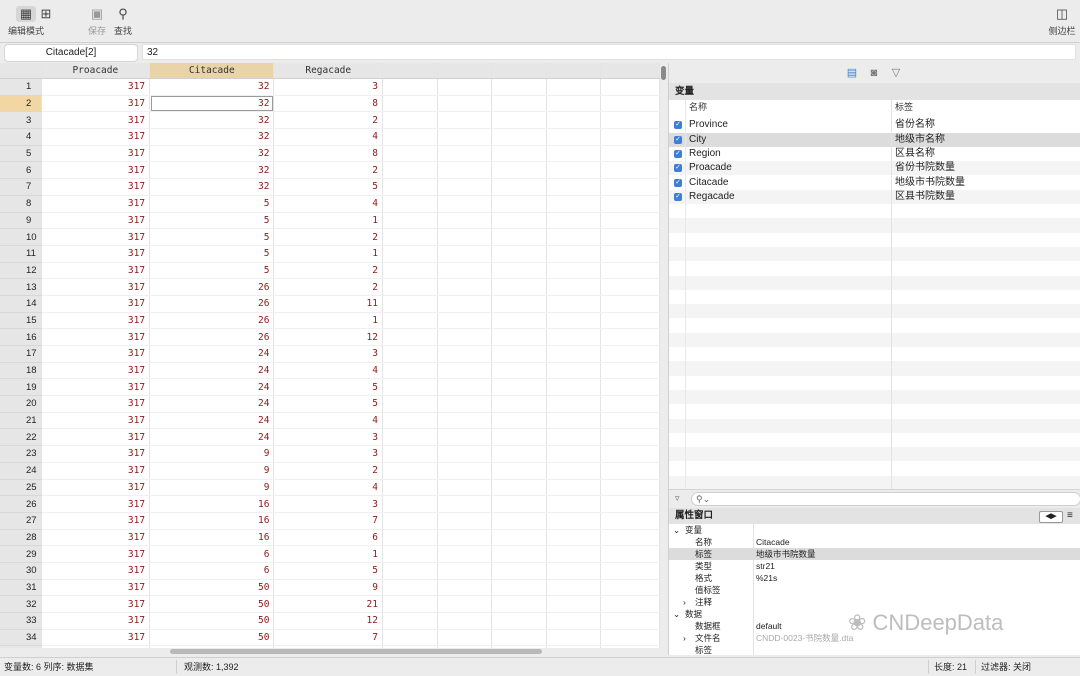 This screenshot has width=1080, height=676. I want to click on cell-citacade: 24, so click(212, 354).